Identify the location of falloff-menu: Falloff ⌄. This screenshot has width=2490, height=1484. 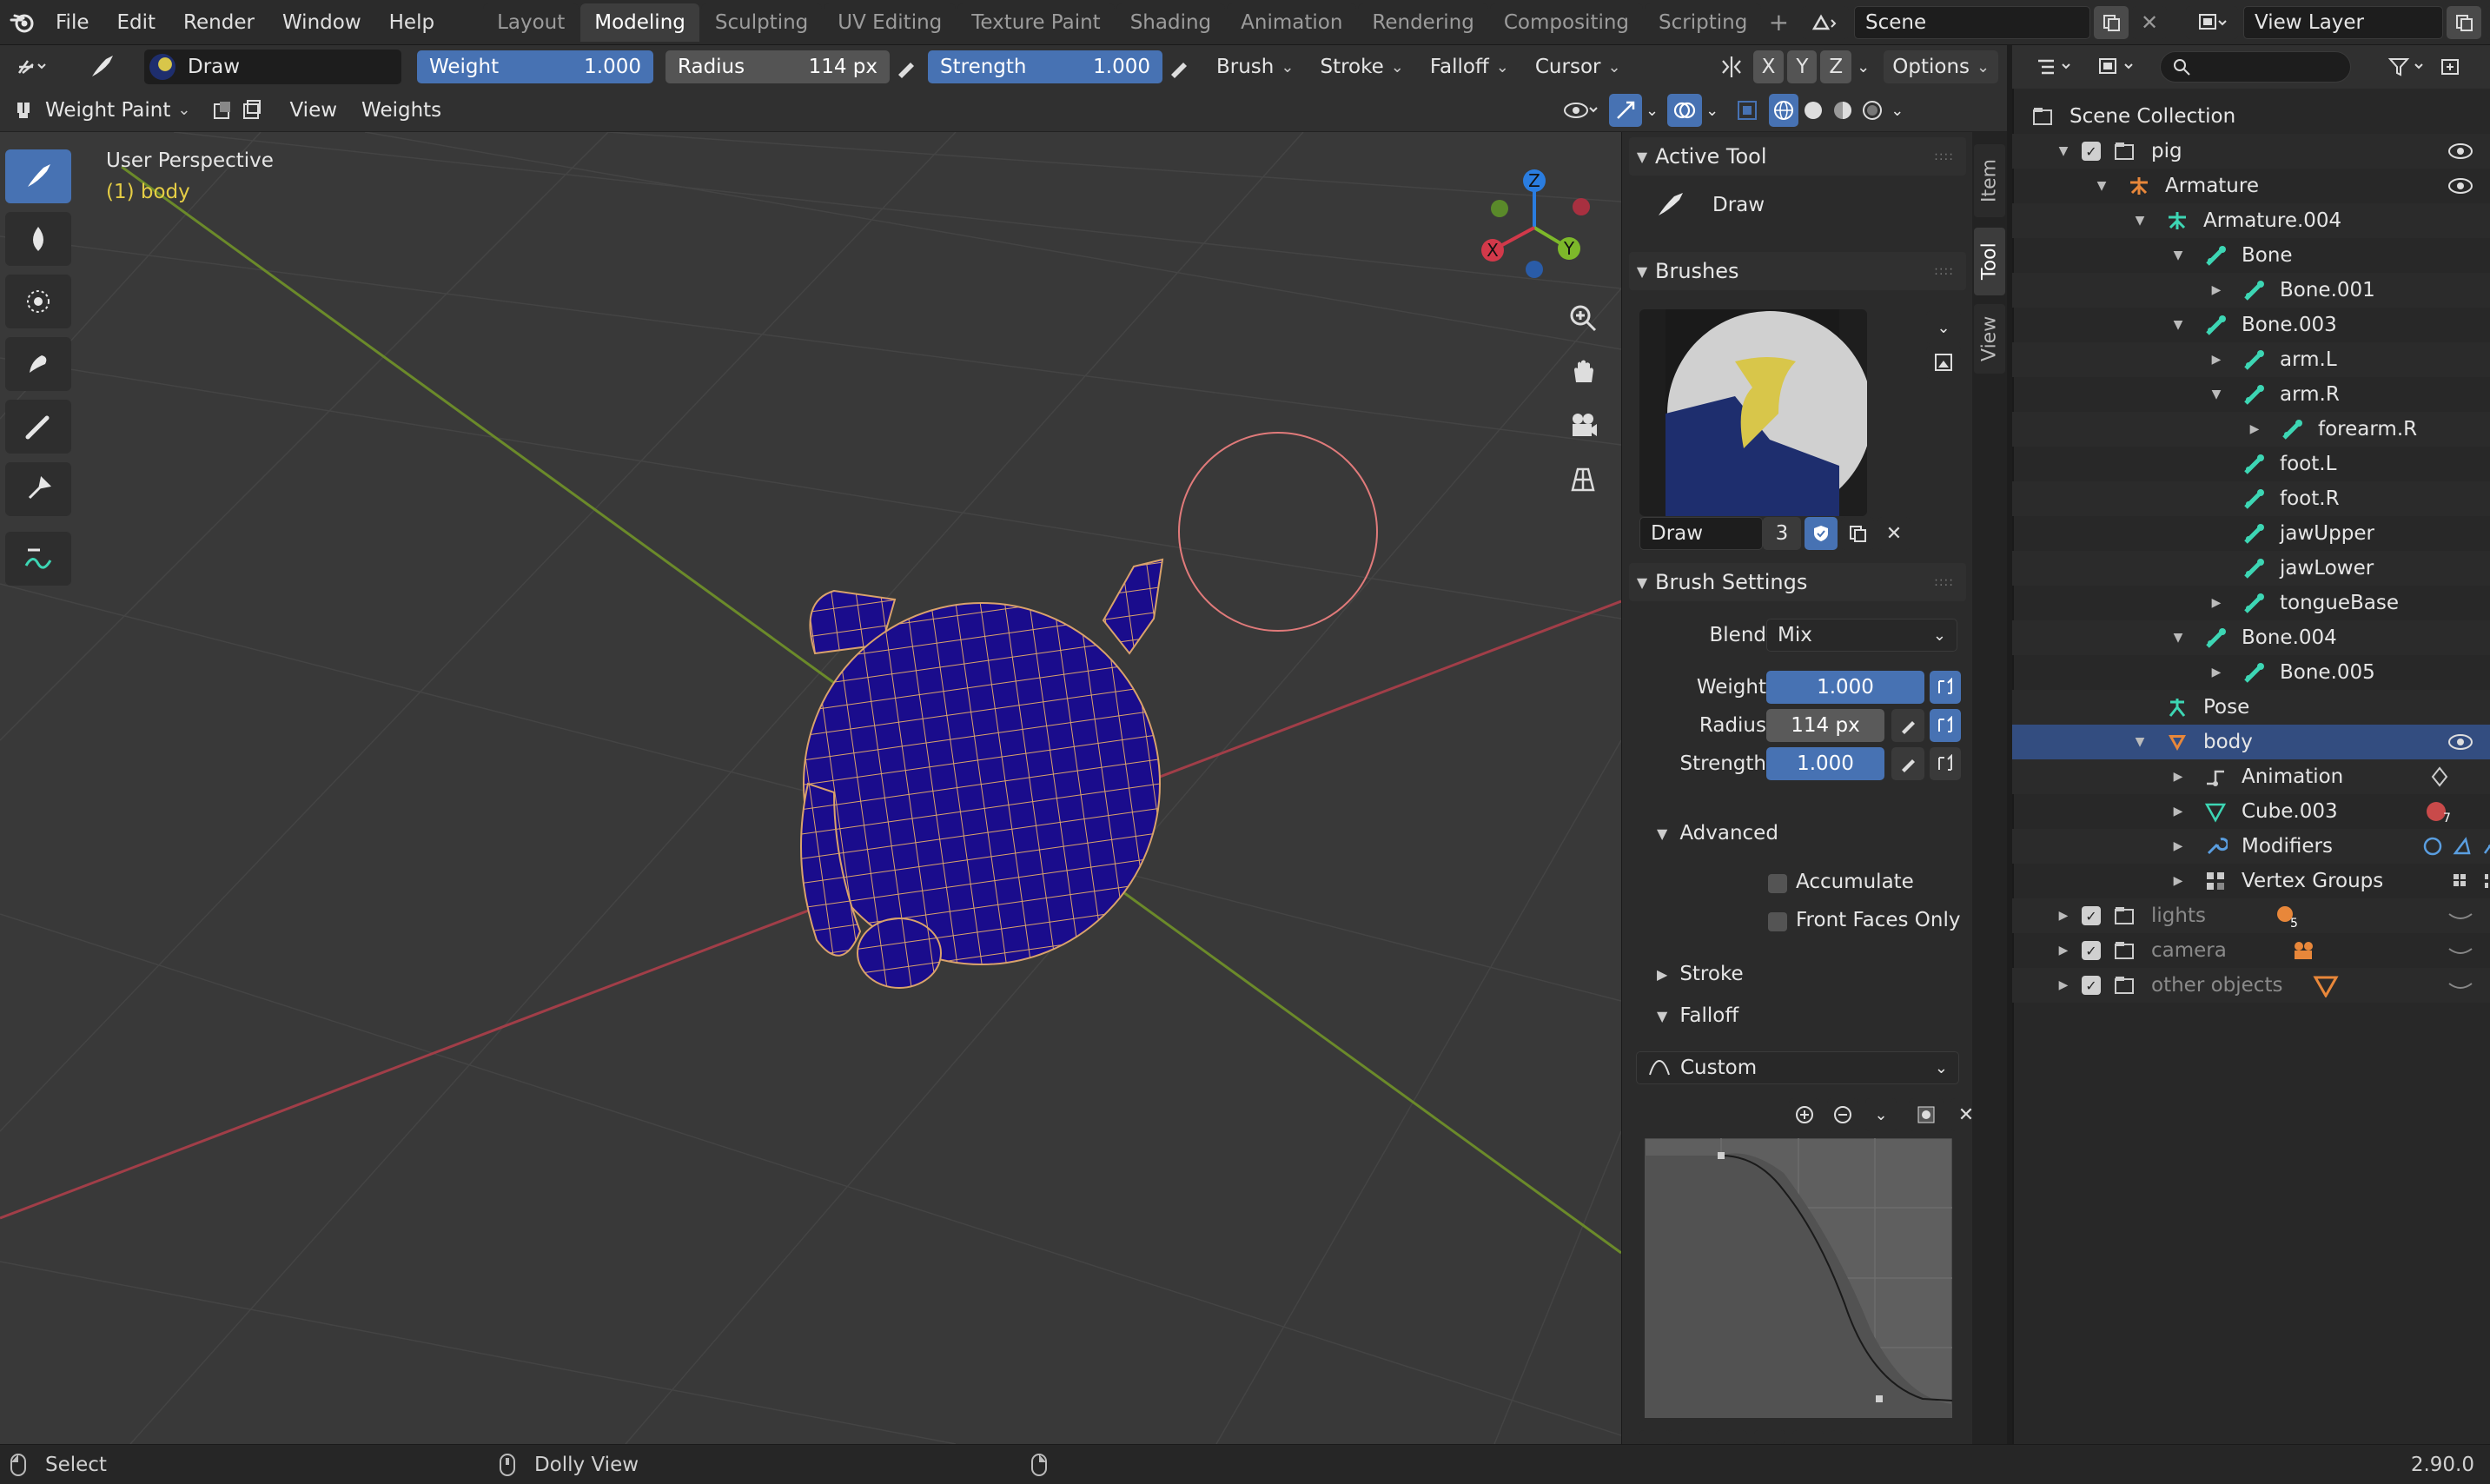
(1469, 66).